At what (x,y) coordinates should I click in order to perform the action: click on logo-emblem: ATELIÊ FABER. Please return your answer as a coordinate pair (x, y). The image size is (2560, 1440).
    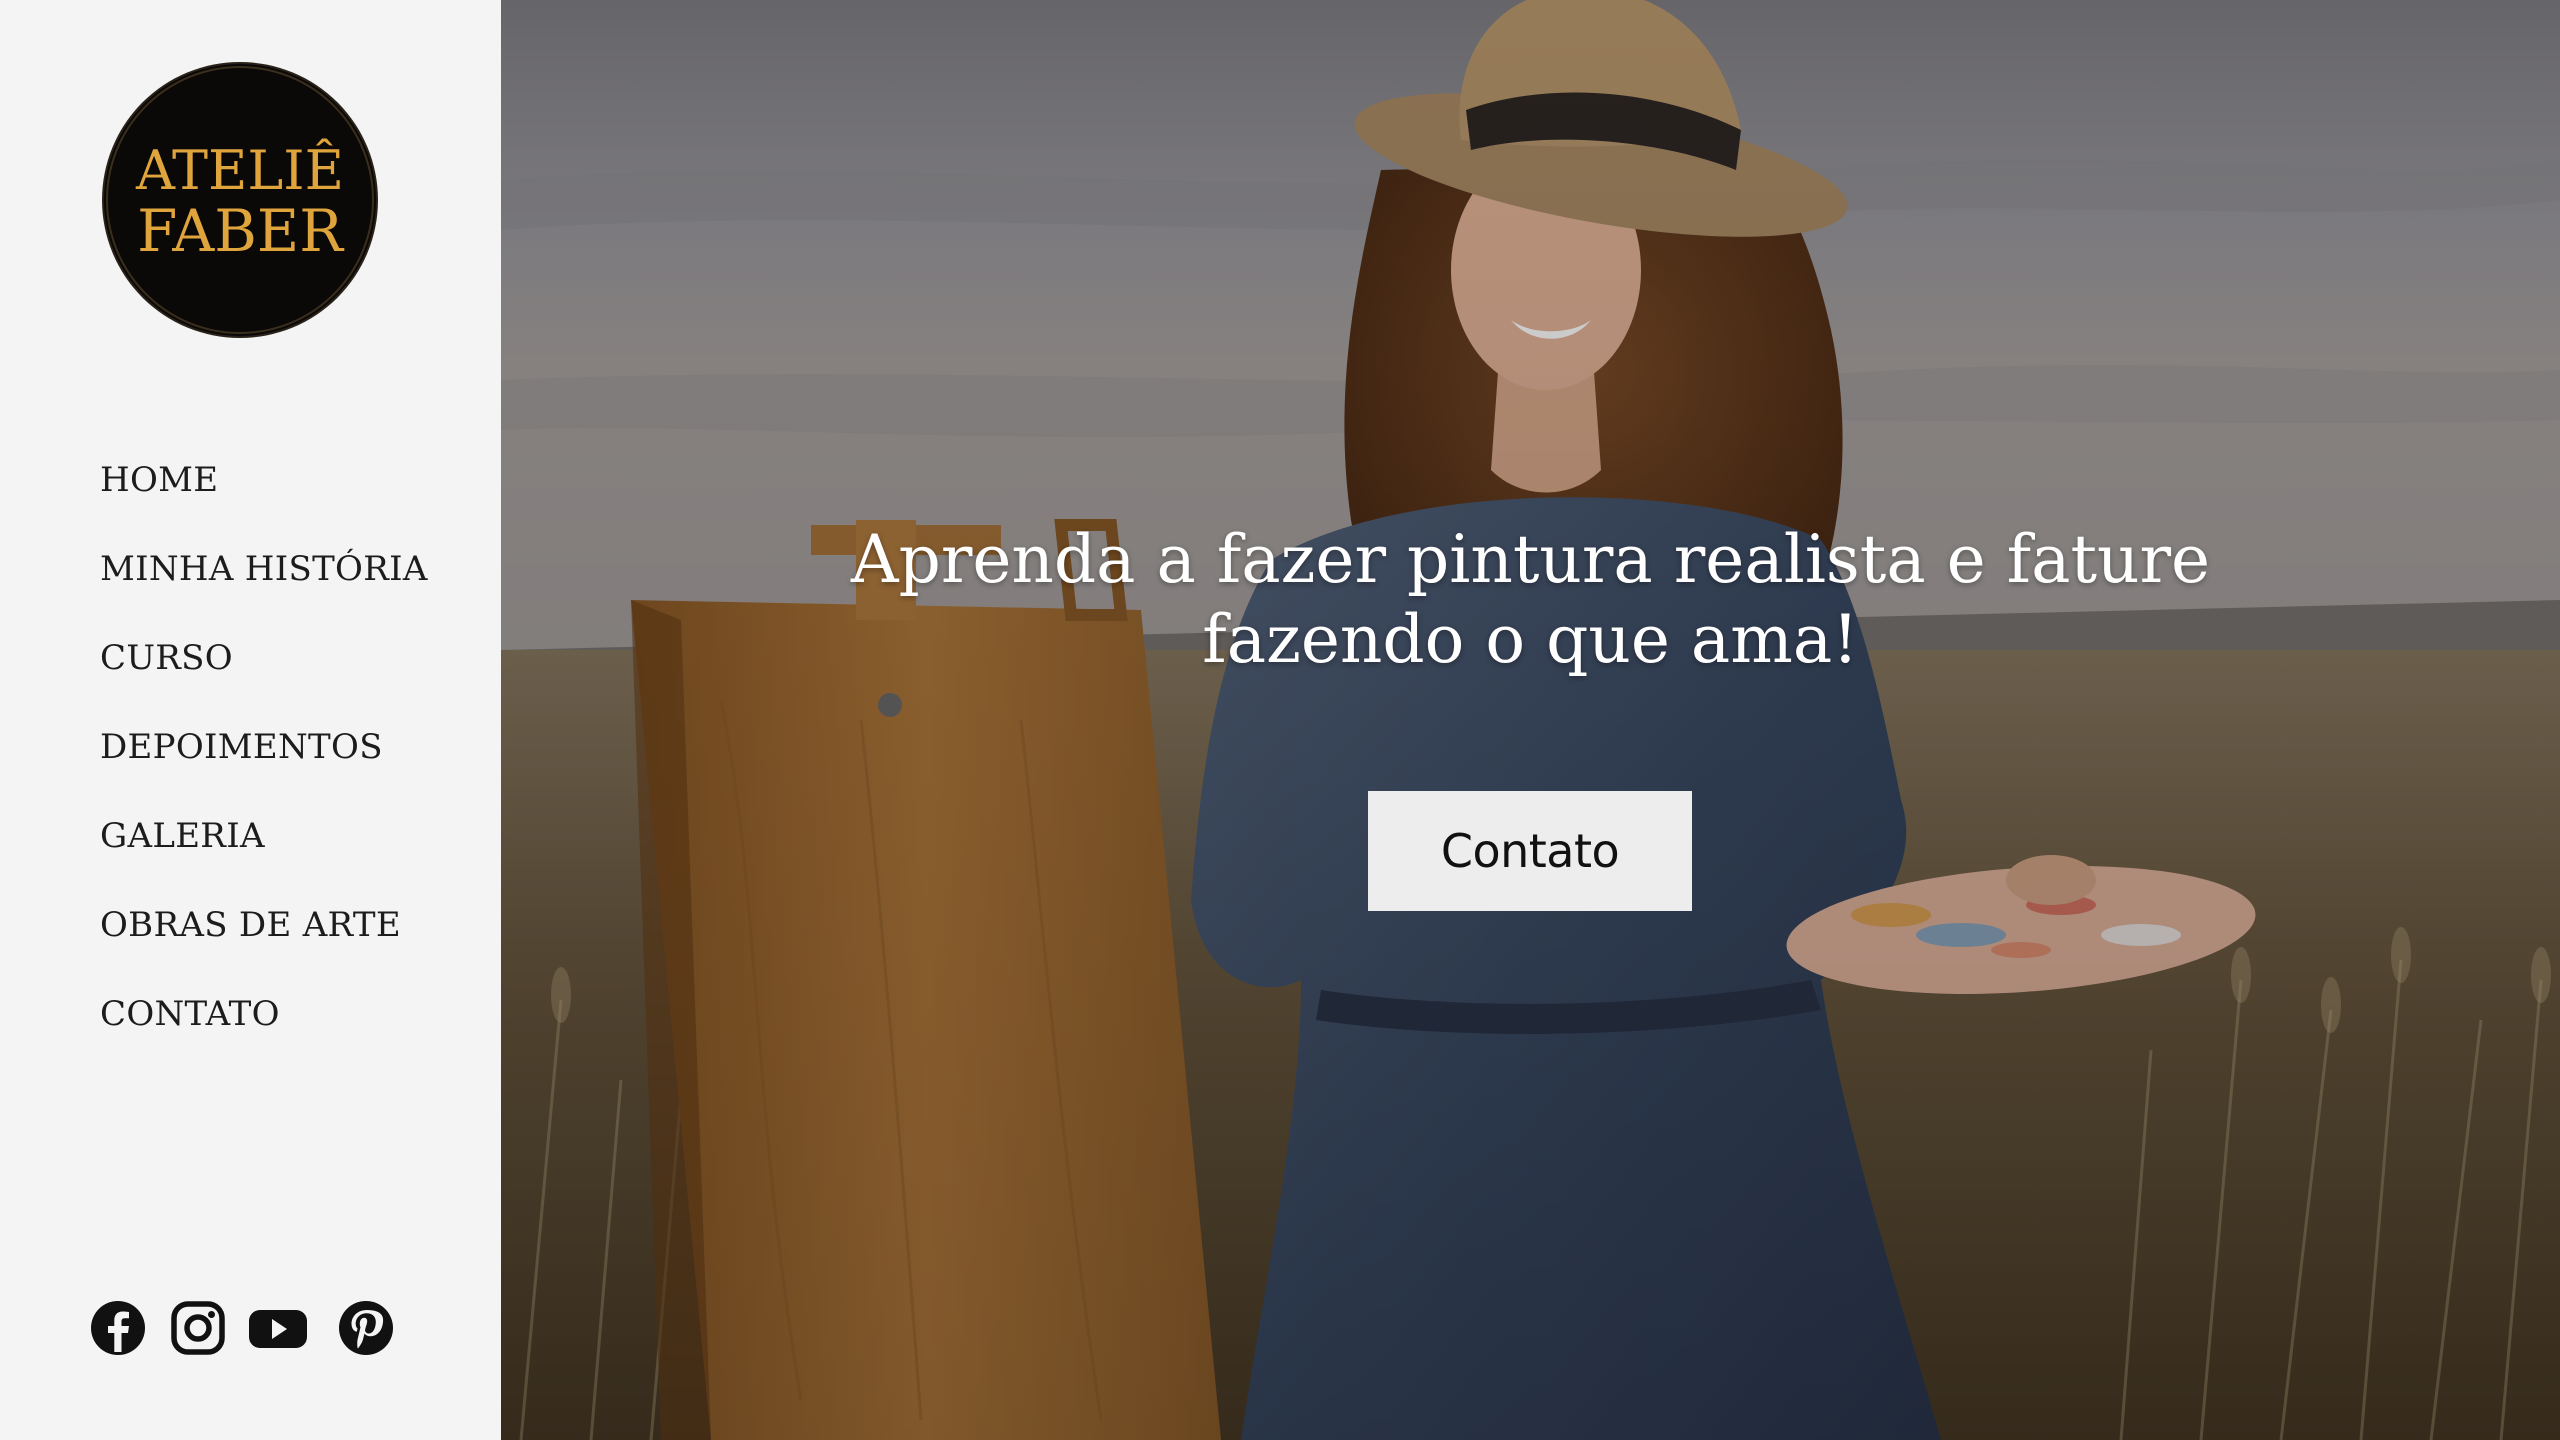
    Looking at the image, I should click on (240, 200).